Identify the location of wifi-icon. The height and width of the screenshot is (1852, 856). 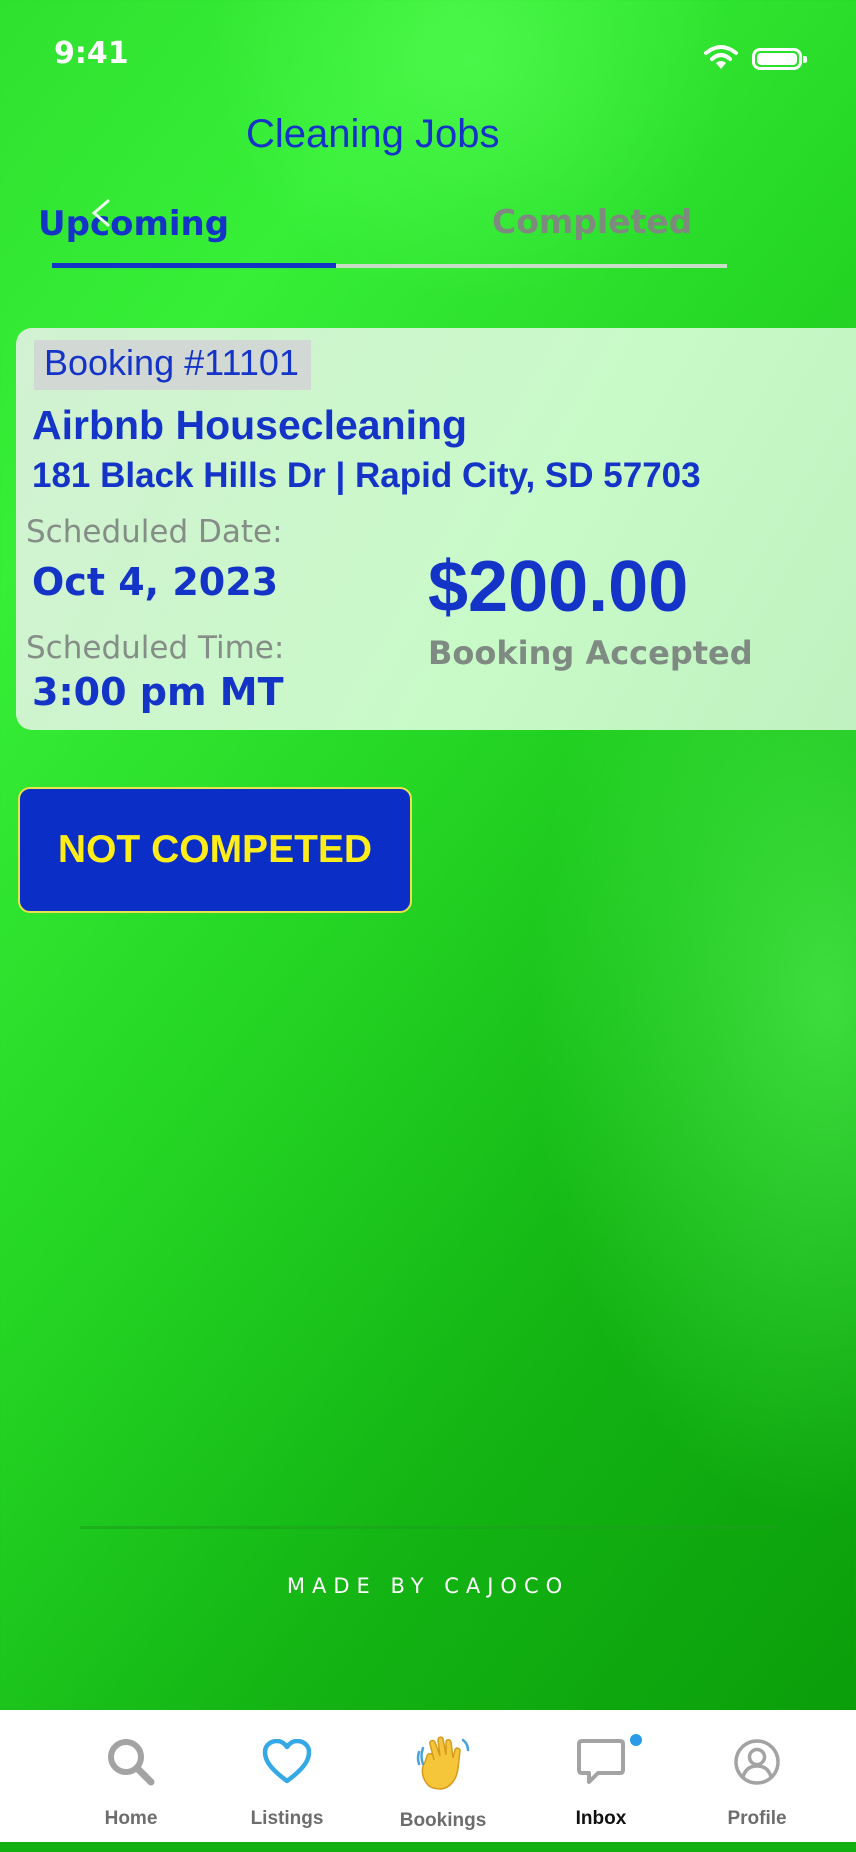
(721, 59).